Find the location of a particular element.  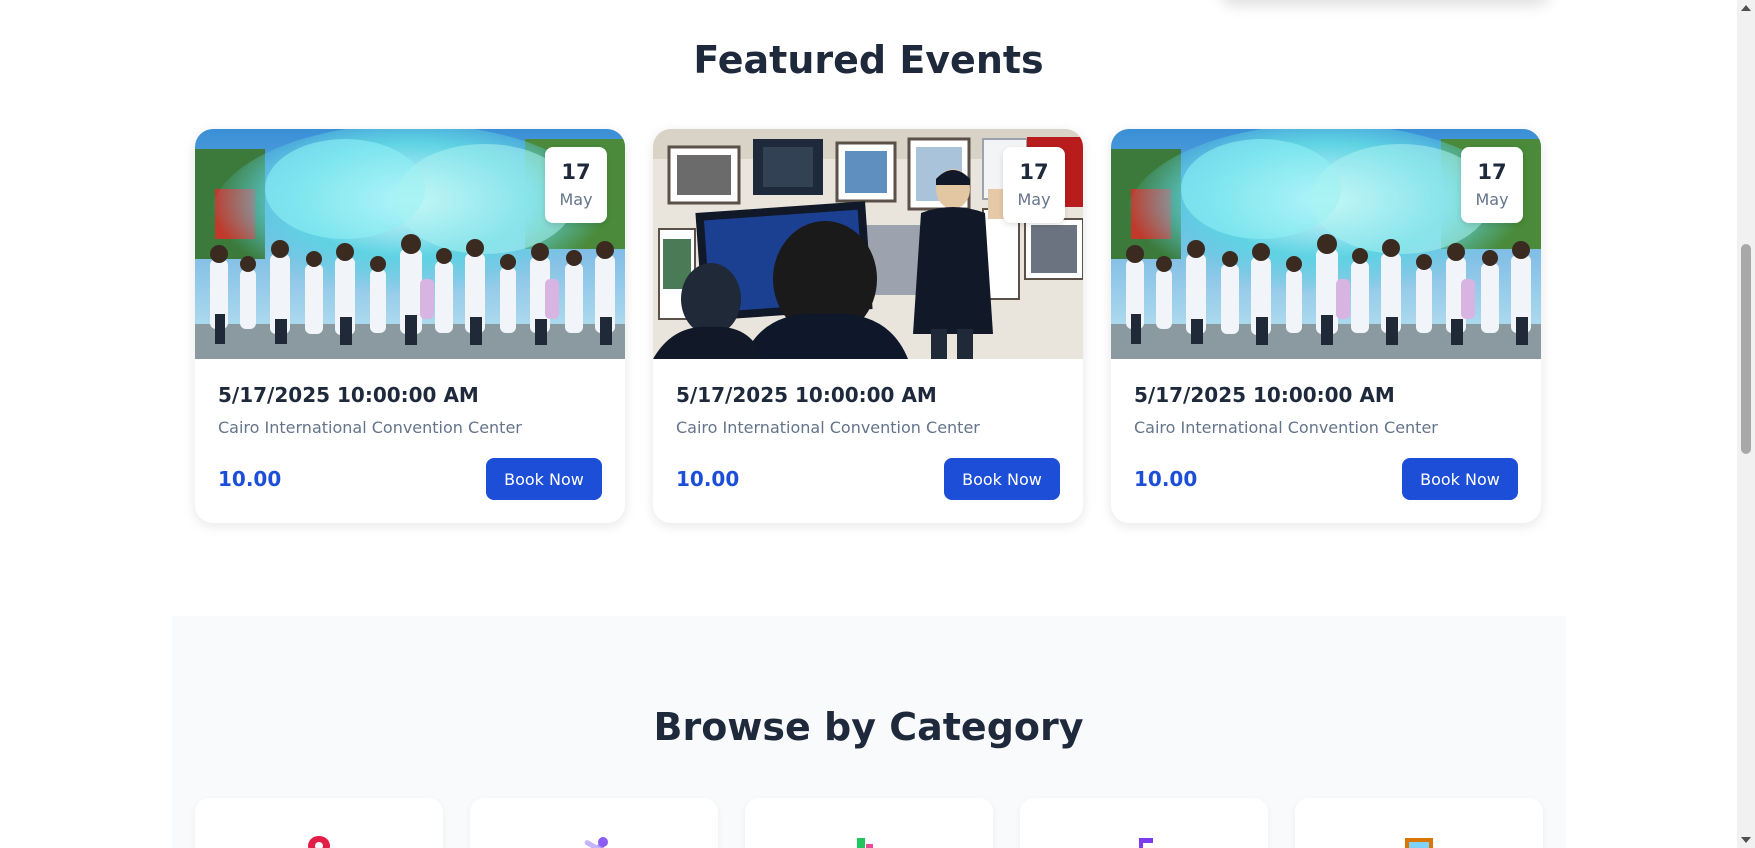

vertical-scrollbar is located at coordinates (1746, 424).